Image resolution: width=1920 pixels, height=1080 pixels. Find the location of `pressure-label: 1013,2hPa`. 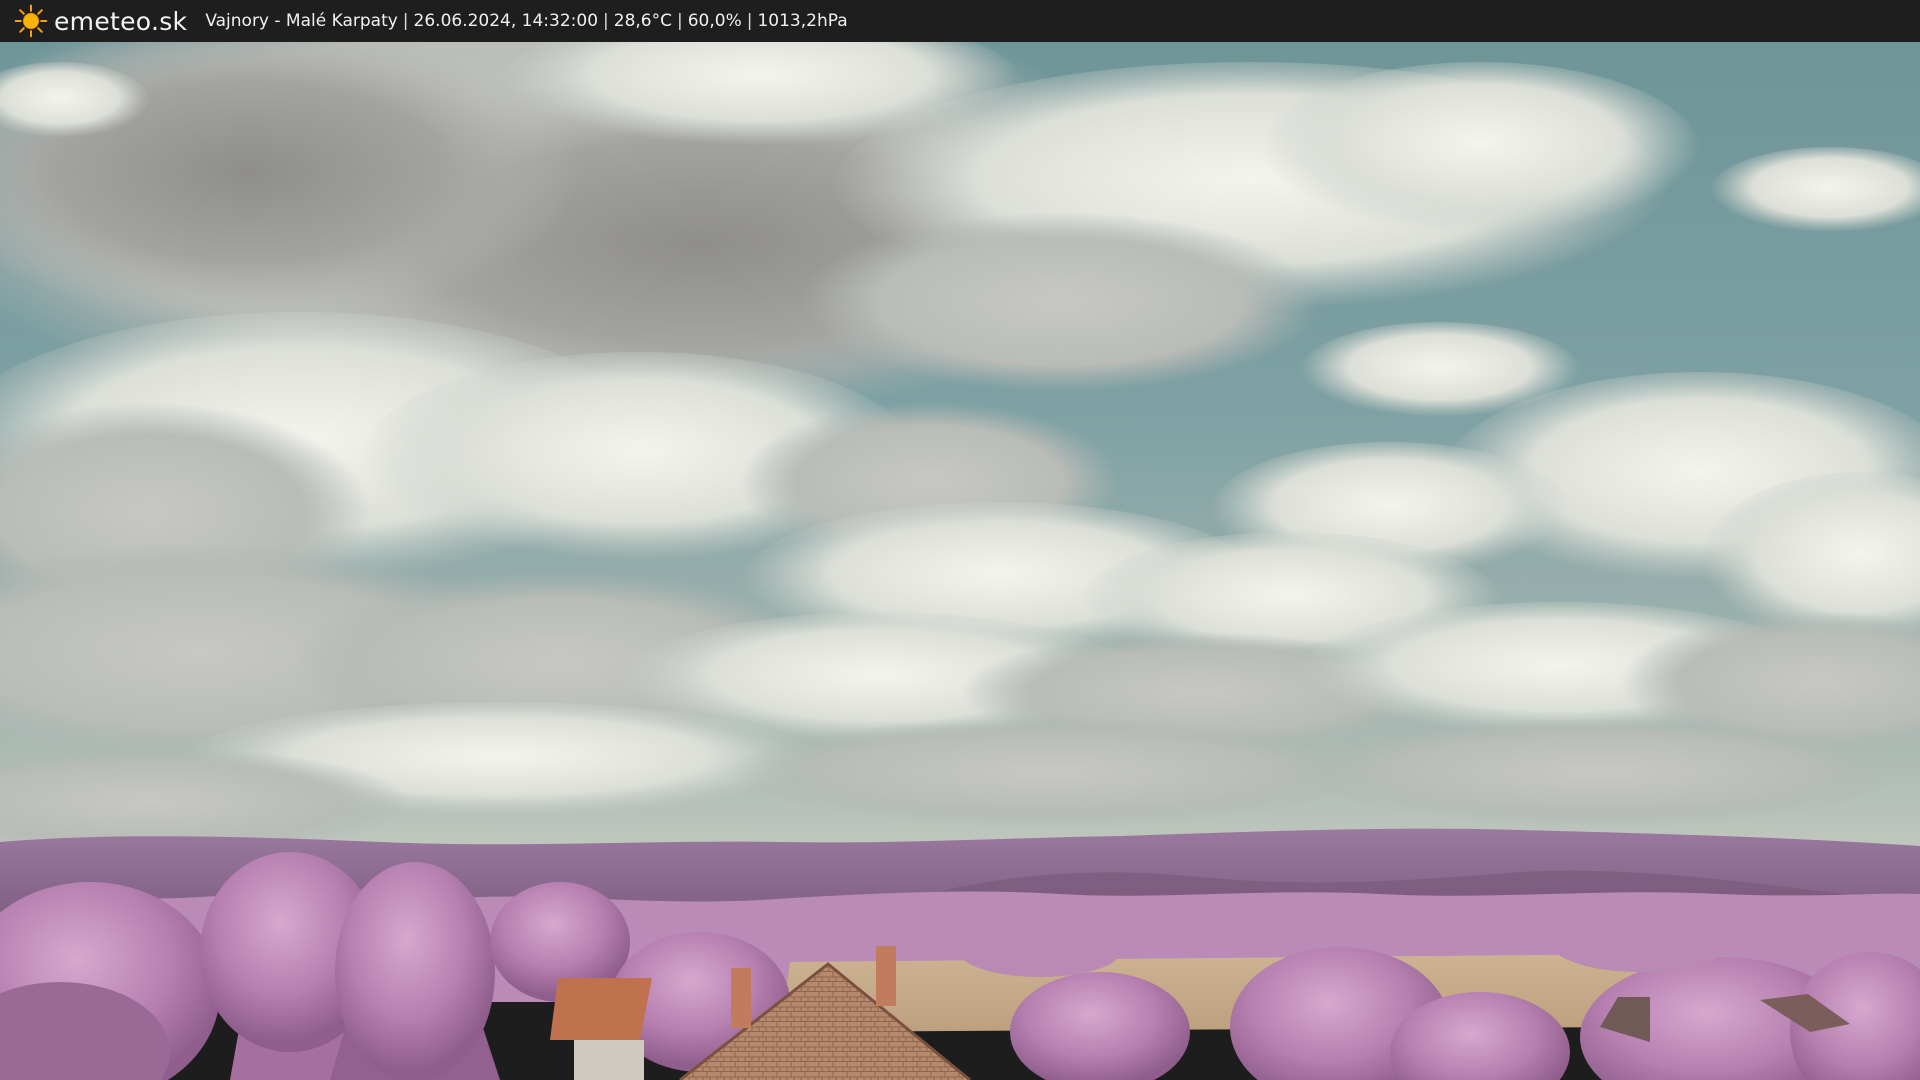

pressure-label: 1013,2hPa is located at coordinates (802, 21).